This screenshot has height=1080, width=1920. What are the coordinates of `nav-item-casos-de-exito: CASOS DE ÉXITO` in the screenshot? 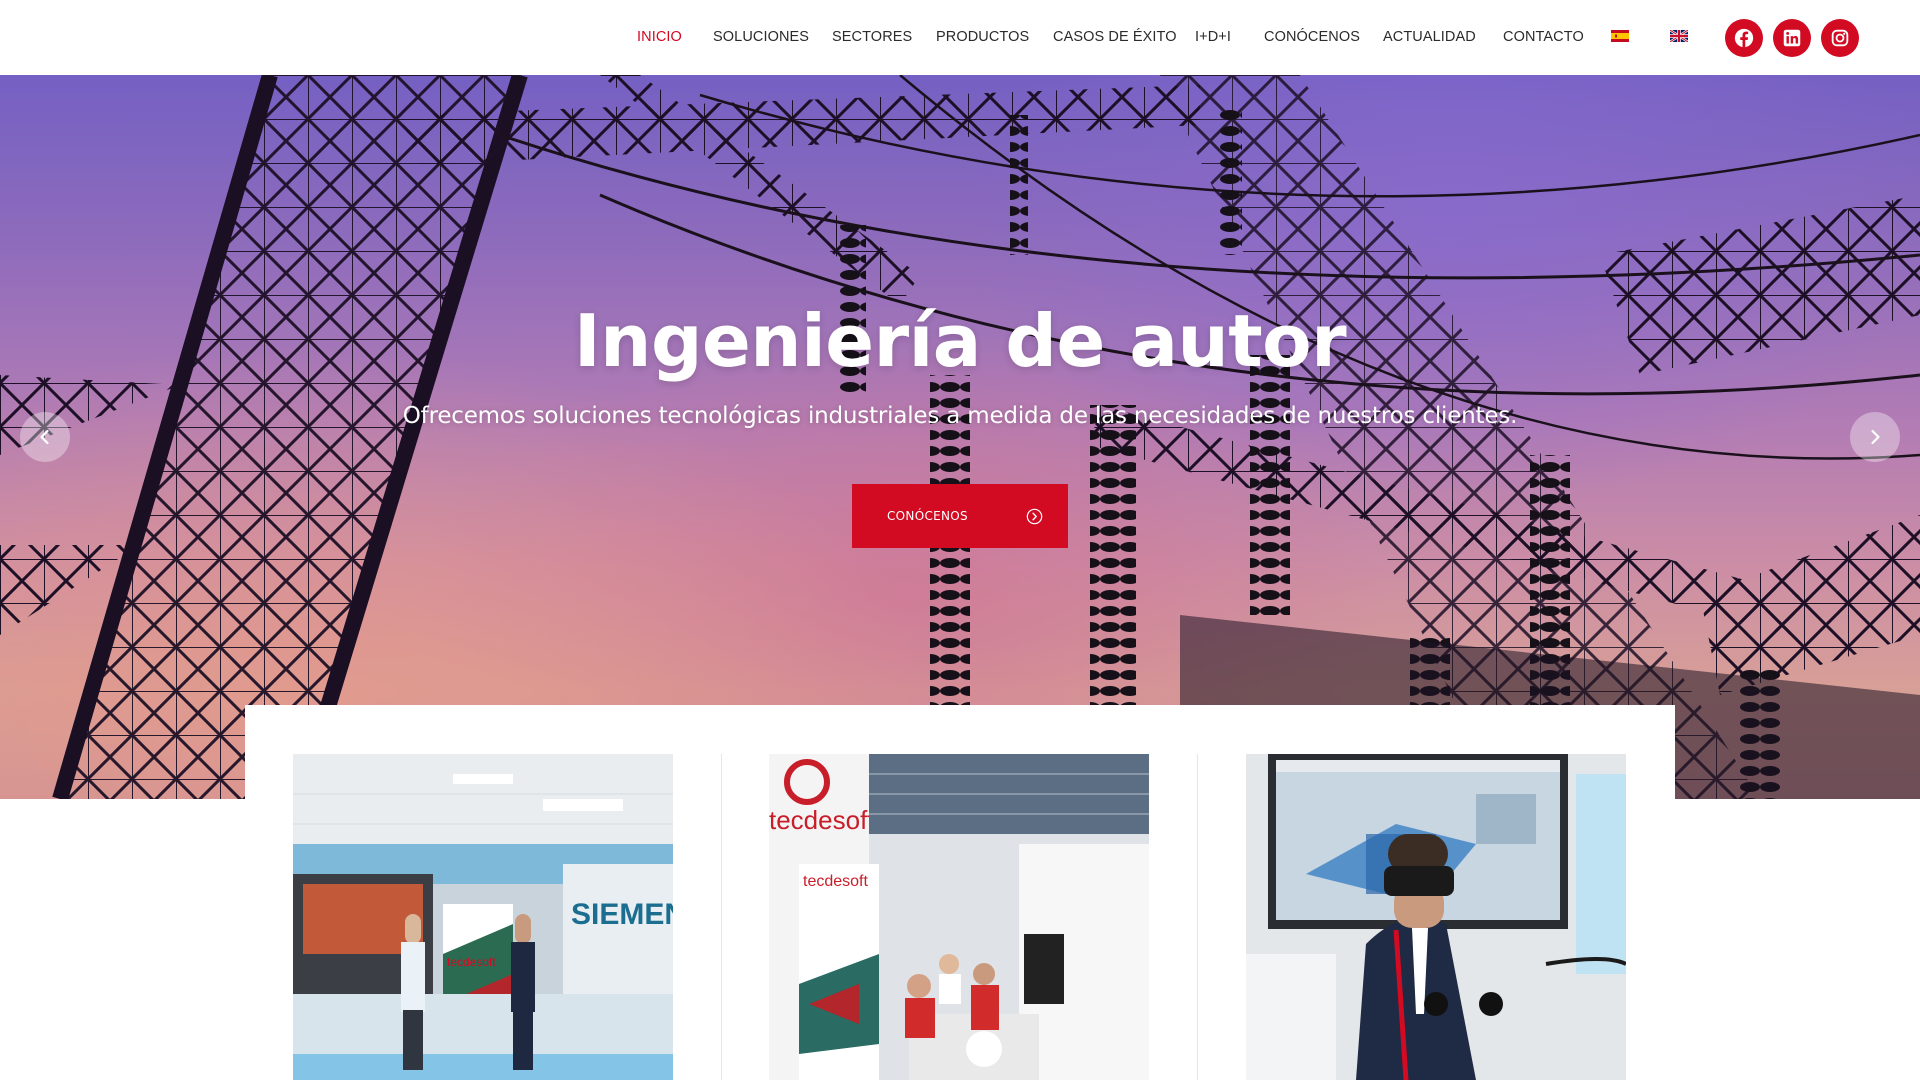 It's located at (1115, 37).